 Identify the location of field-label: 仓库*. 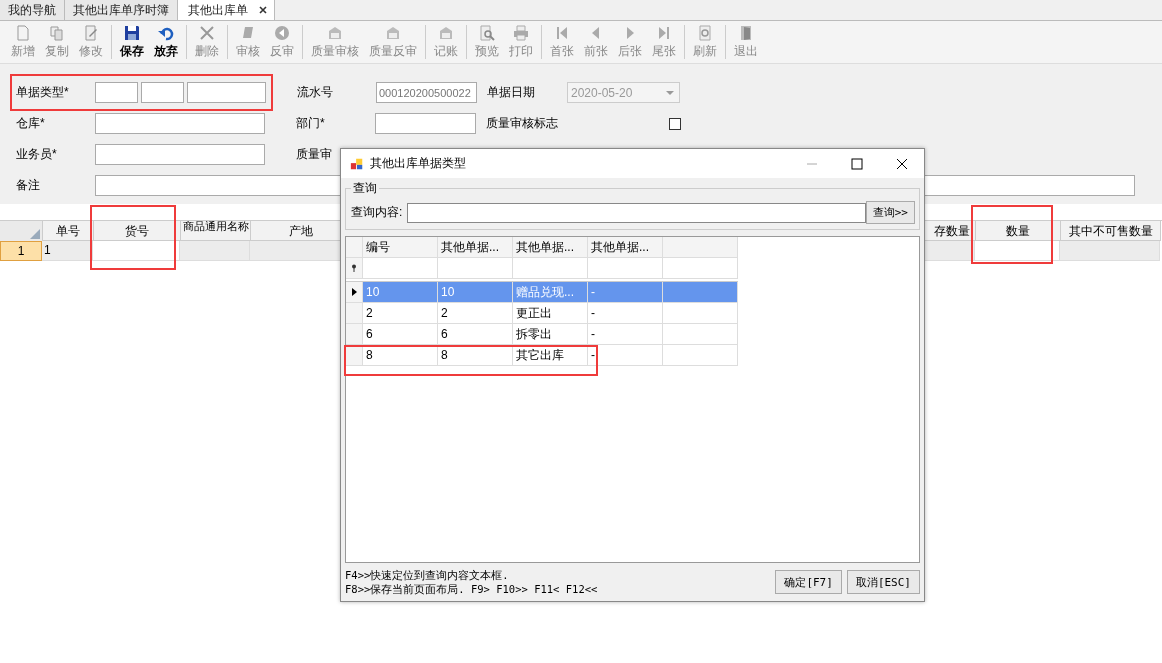
(31, 123).